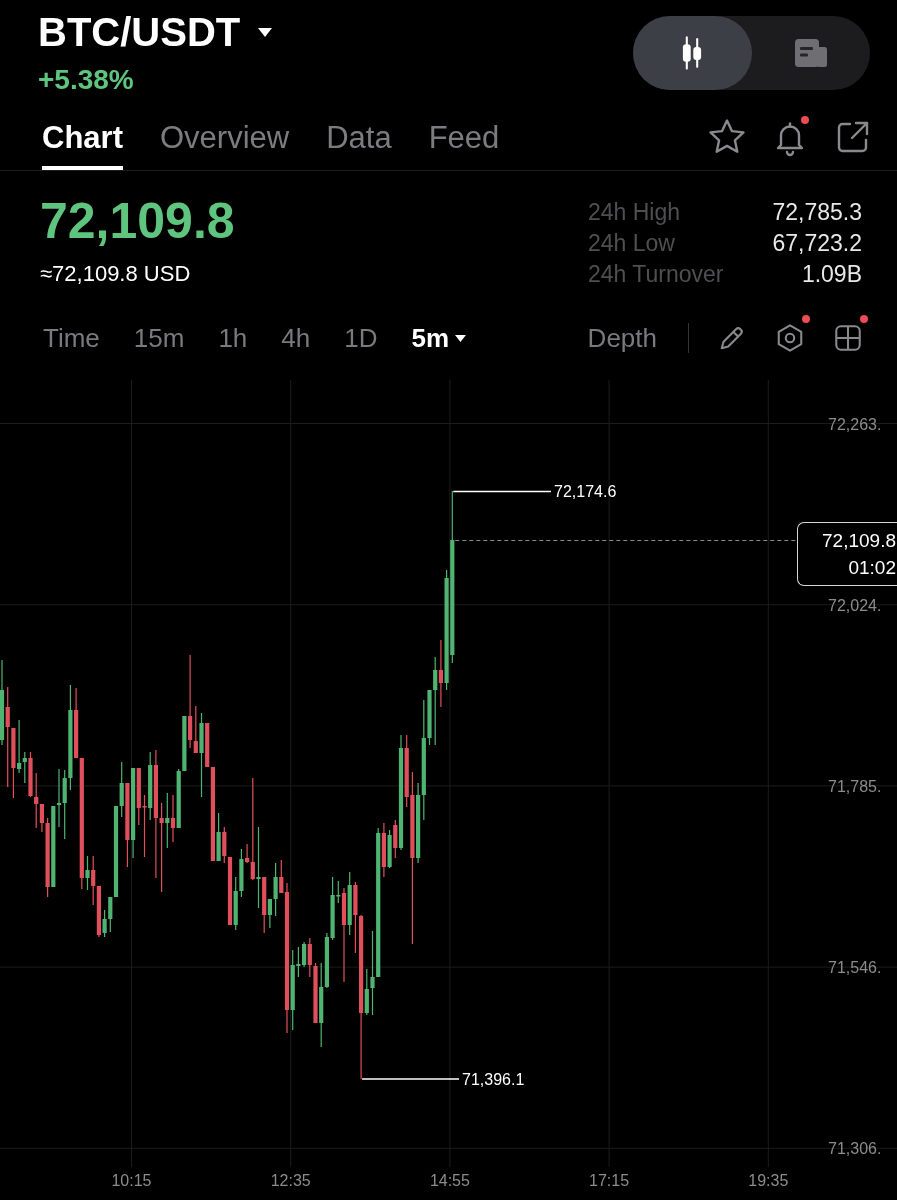  I want to click on time-axis-label: 12:35, so click(290, 1180).